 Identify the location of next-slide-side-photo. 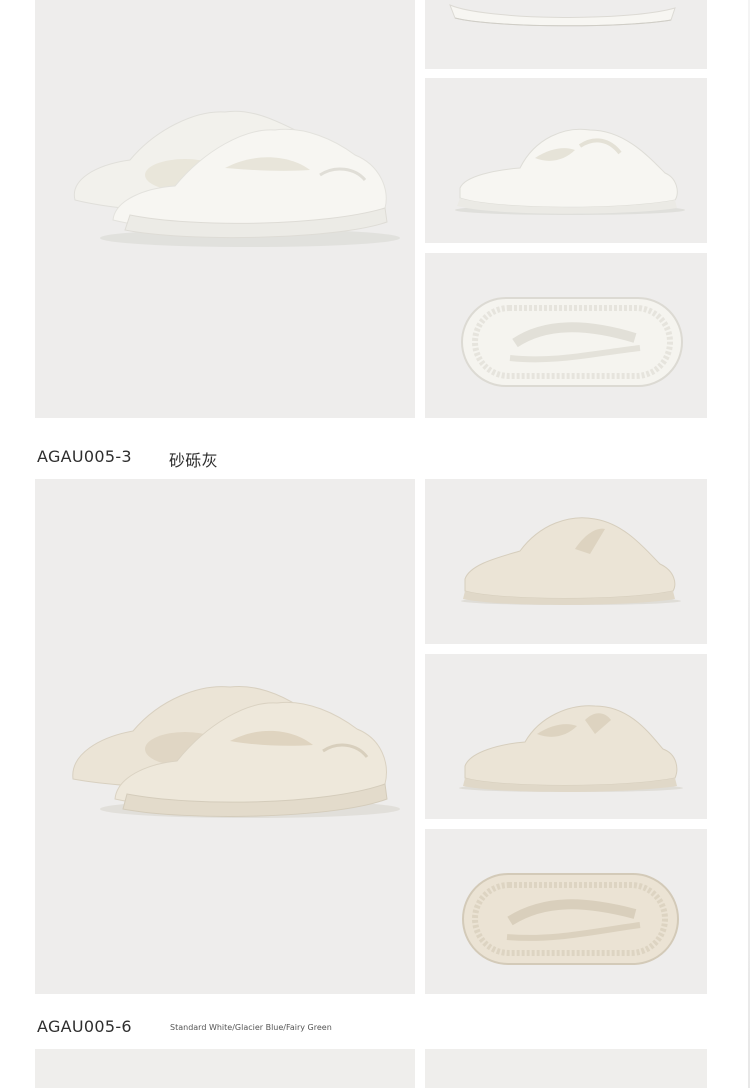
(566, 1068).